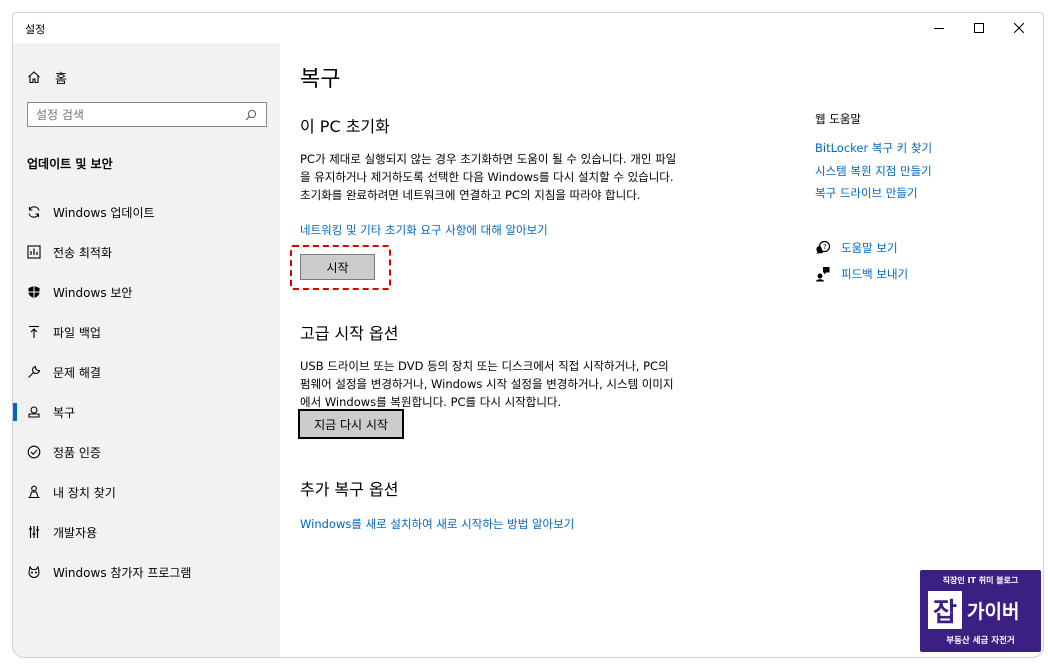 This screenshot has width=1048, height=666. What do you see at coordinates (866, 193) in the screenshot?
I see `recovery-drive-link: 복구 드라이브 만들기` at bounding box center [866, 193].